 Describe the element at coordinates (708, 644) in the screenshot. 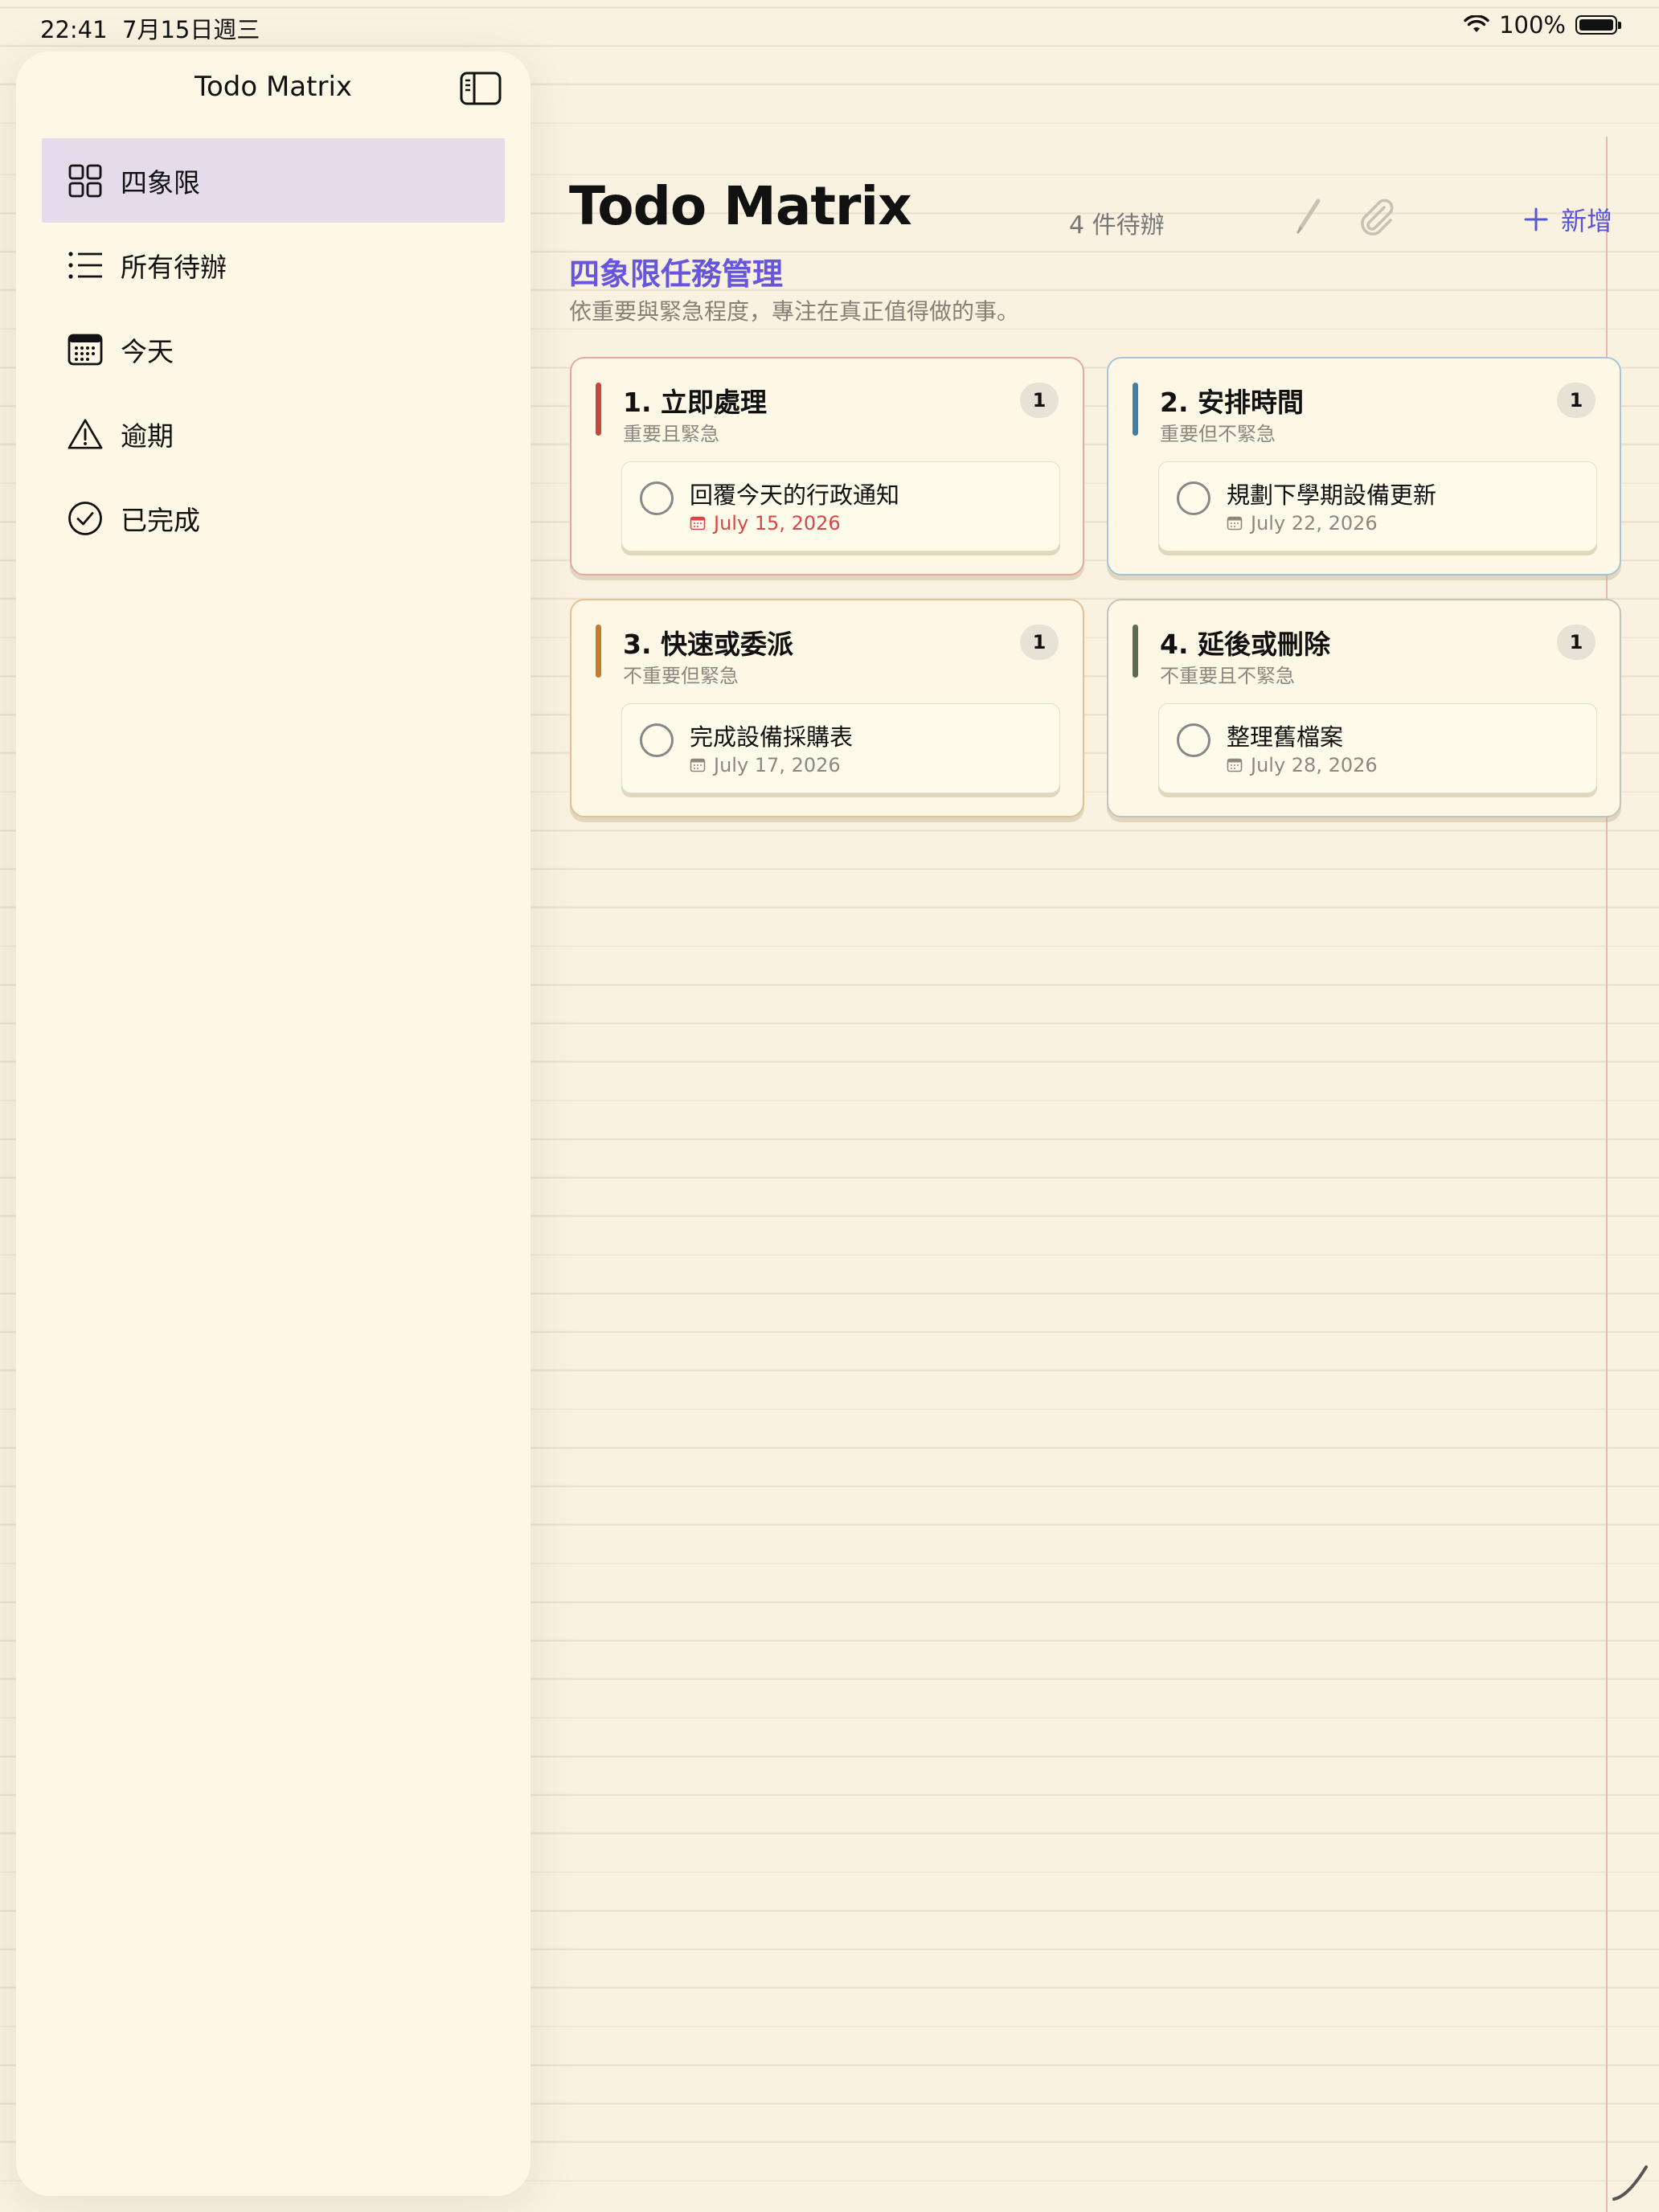

I see `quadrant-title: 3. 快速或委派` at that location.